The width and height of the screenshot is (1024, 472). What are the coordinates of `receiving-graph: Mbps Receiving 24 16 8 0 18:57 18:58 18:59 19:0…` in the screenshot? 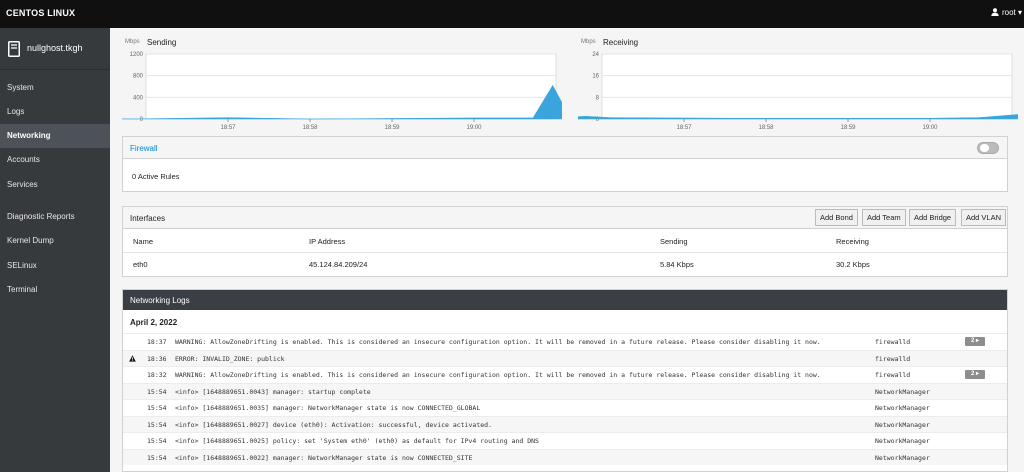 It's located at (798, 86).